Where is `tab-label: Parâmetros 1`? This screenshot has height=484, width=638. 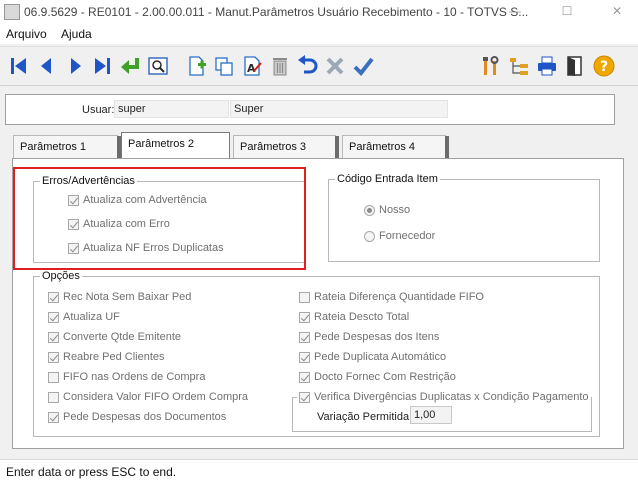
tab-label: Parâmetros 1 is located at coordinates (53, 147).